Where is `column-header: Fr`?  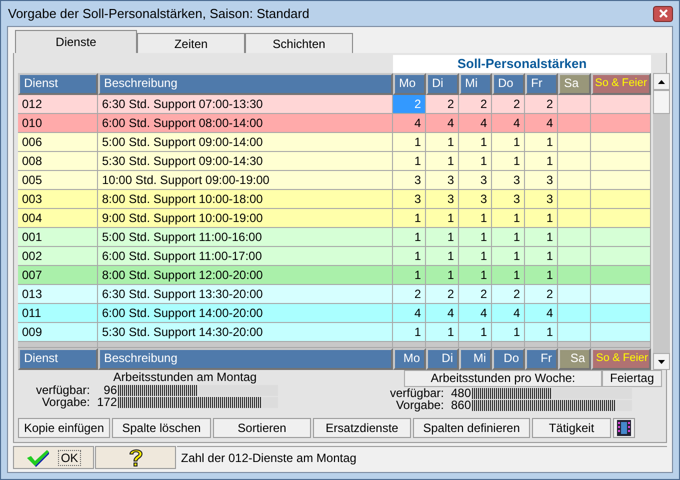
column-header: Fr is located at coordinates (541, 84).